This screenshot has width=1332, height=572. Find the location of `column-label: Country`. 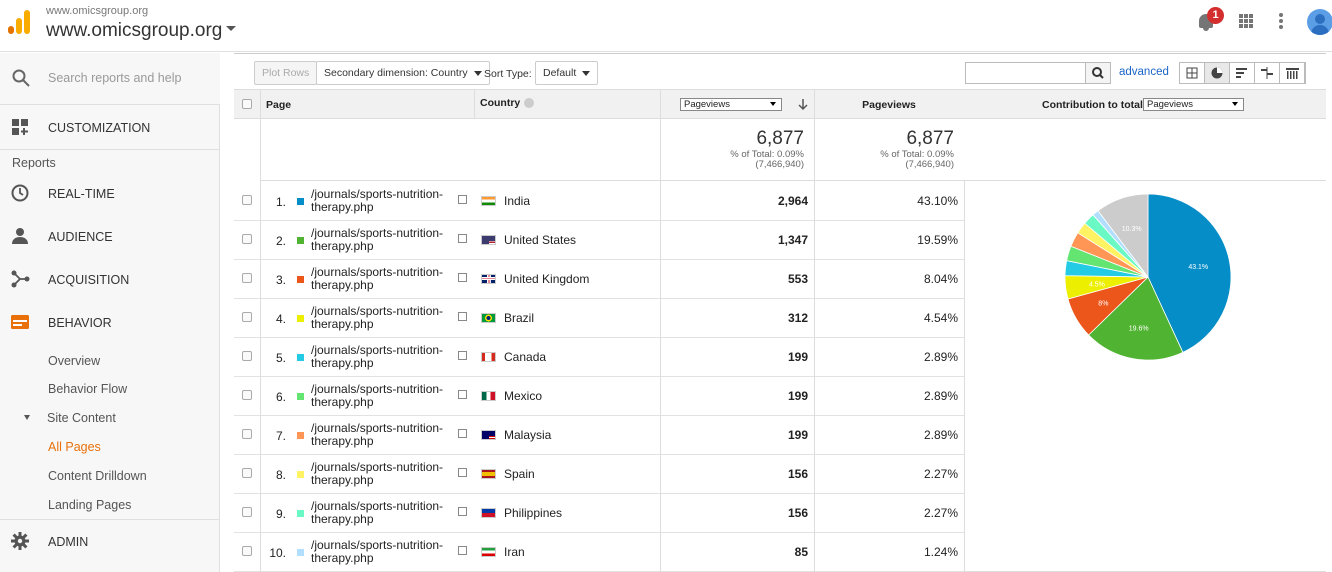

column-label: Country is located at coordinates (500, 103).